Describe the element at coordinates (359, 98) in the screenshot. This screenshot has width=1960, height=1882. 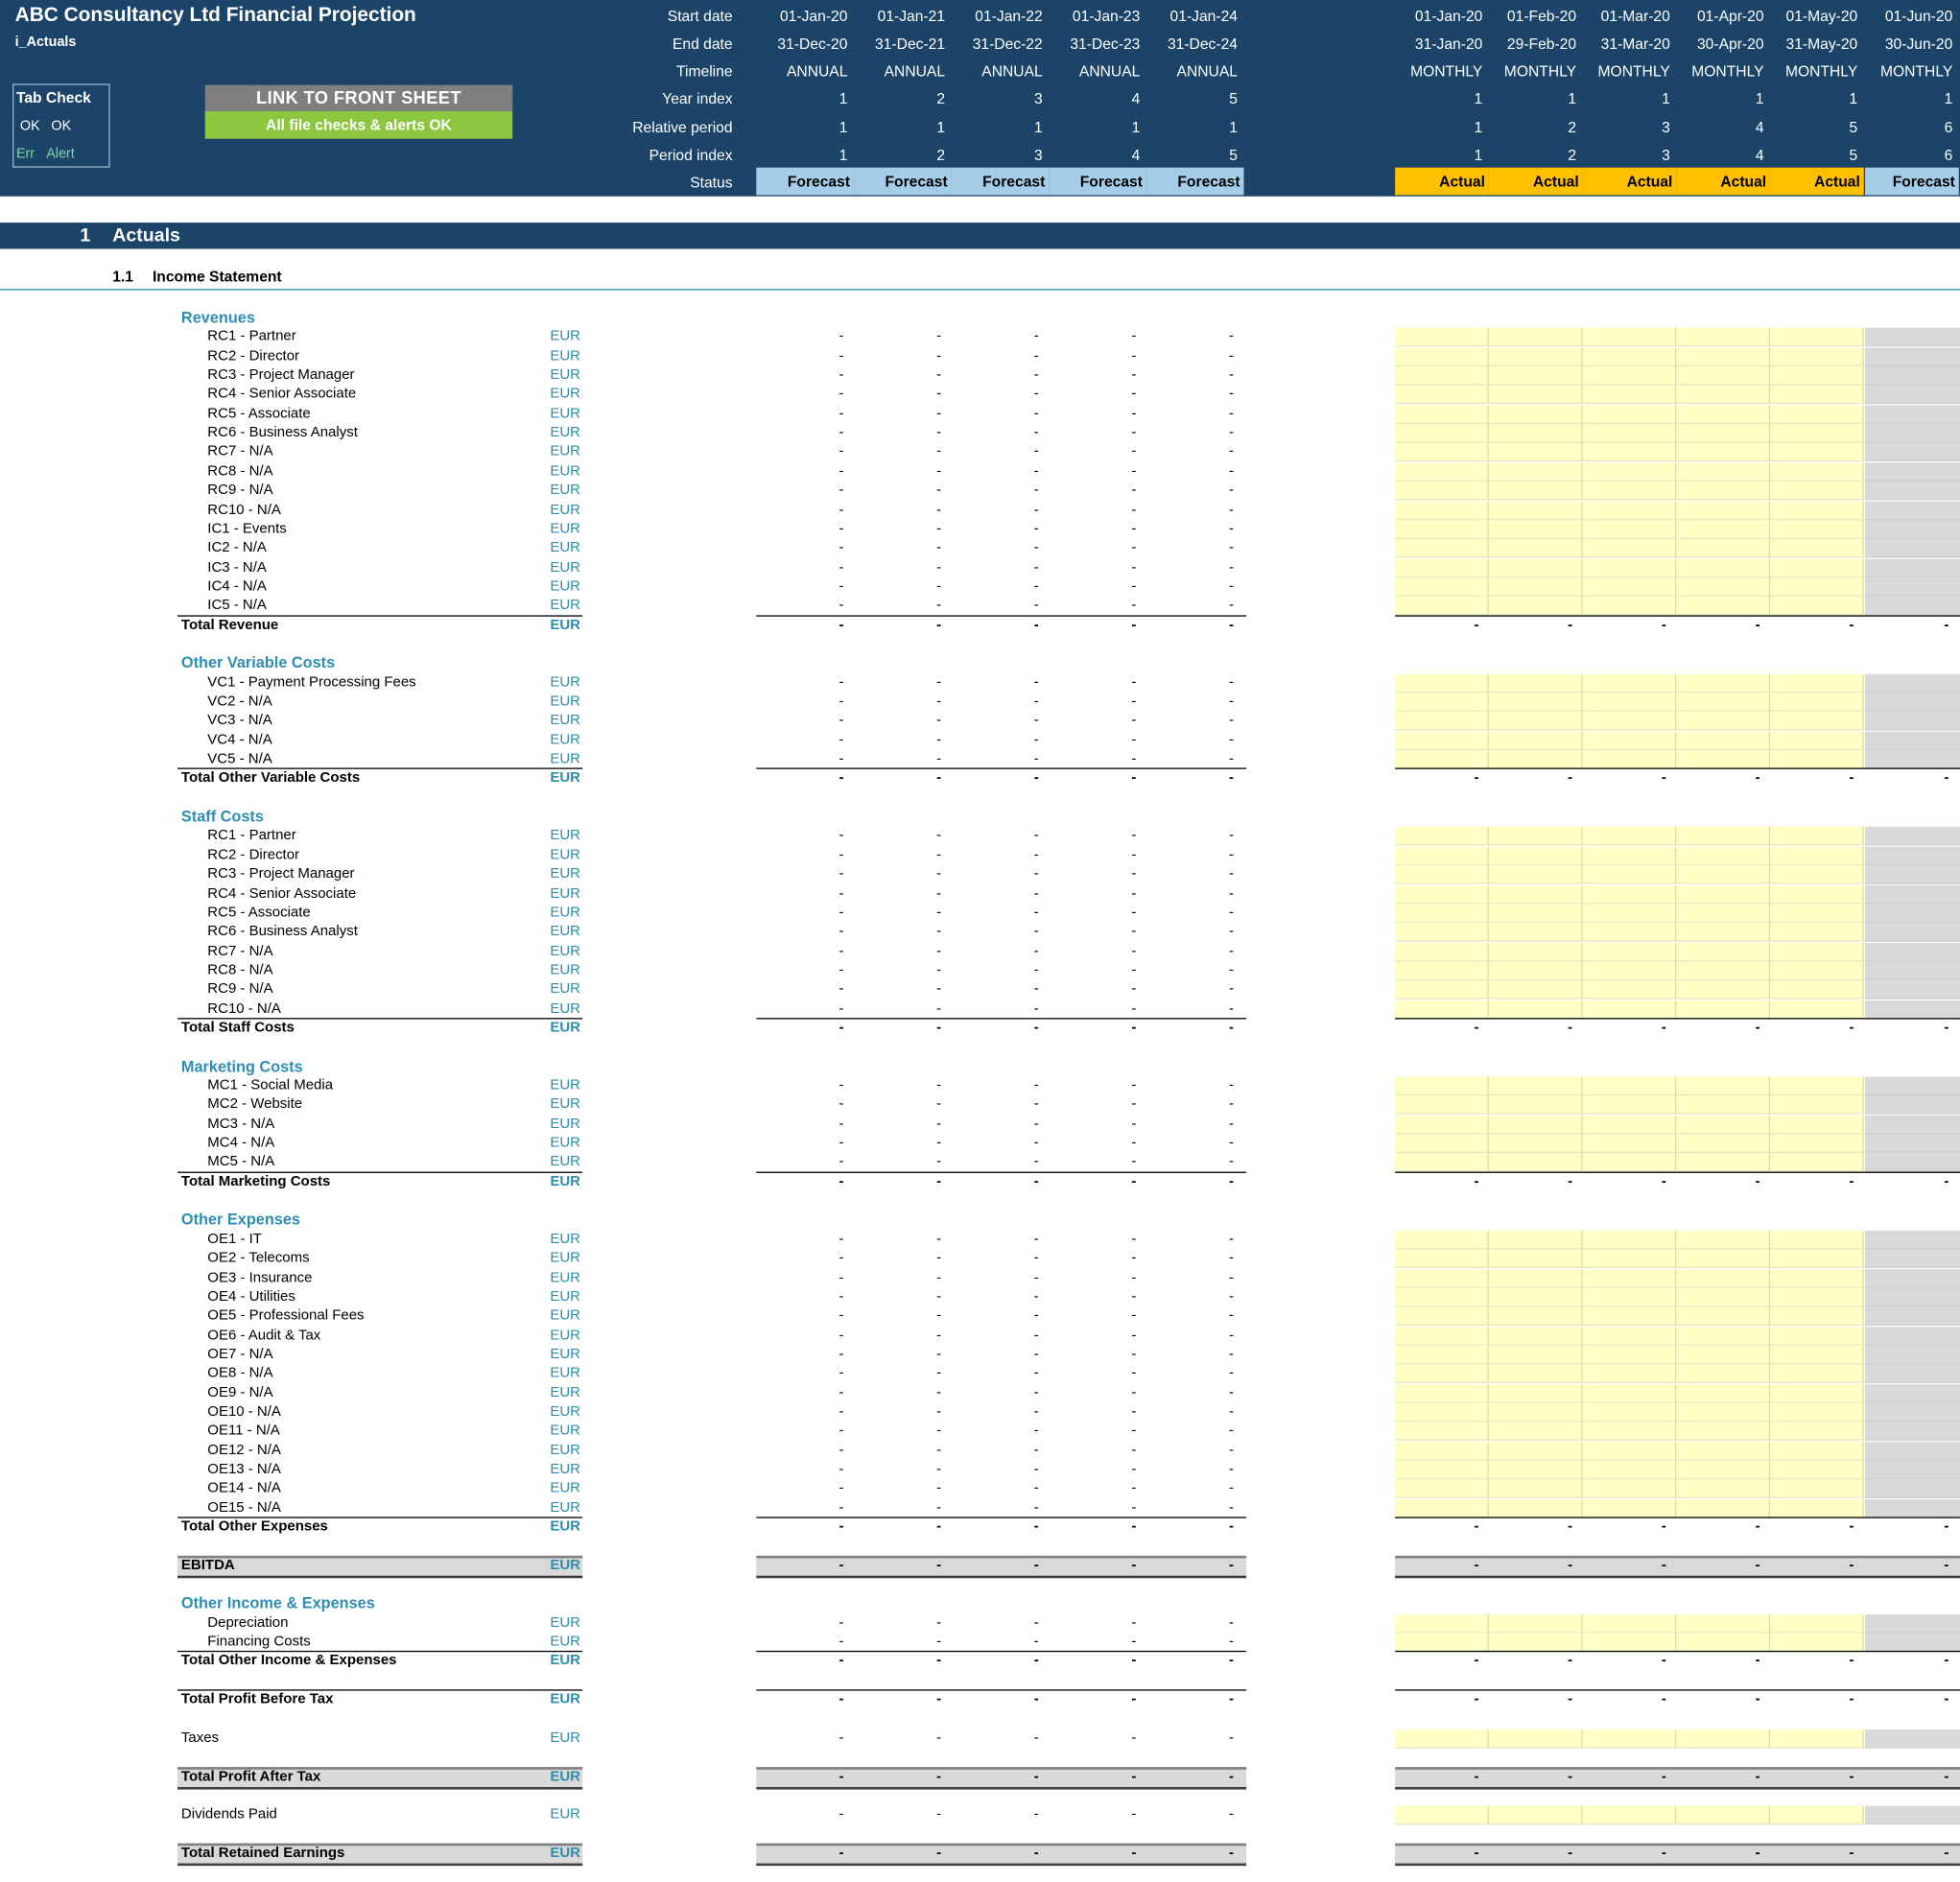
I see `link-front-sheet-button: LINK TO FRONT SHEET` at that location.